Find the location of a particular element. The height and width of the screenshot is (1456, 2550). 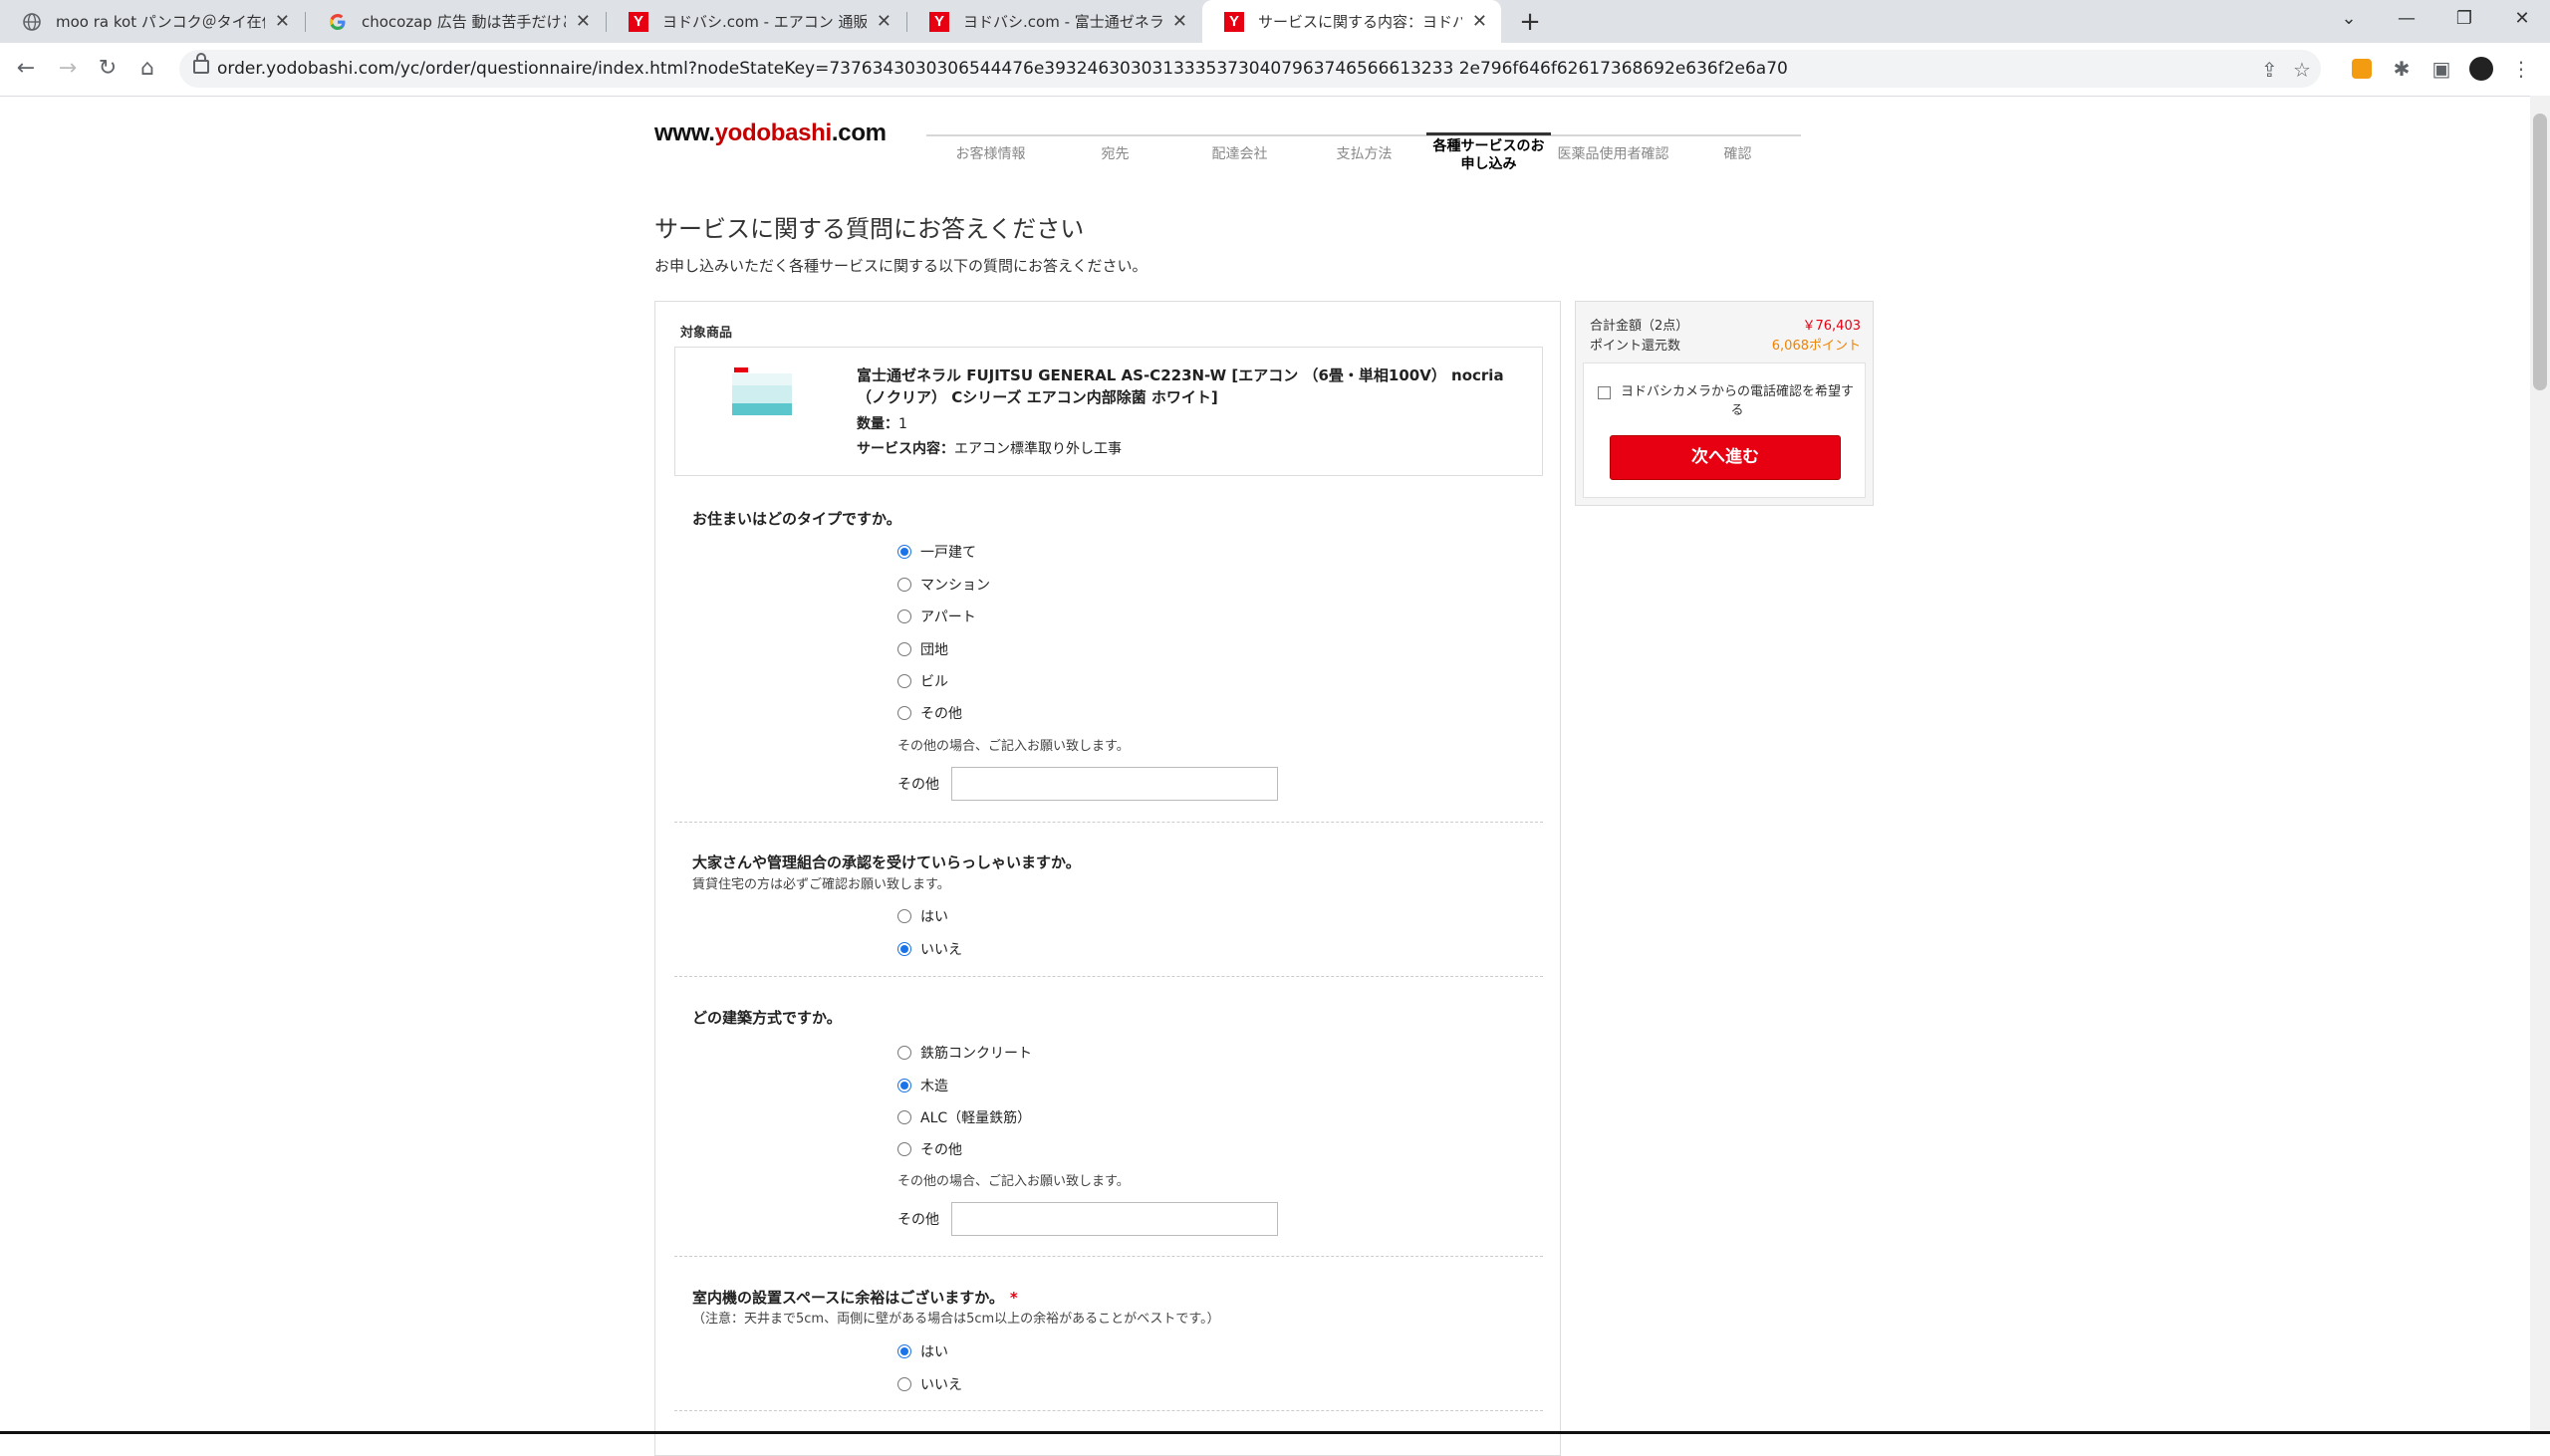

radio-approval-yes: はい is located at coordinates (922, 916).